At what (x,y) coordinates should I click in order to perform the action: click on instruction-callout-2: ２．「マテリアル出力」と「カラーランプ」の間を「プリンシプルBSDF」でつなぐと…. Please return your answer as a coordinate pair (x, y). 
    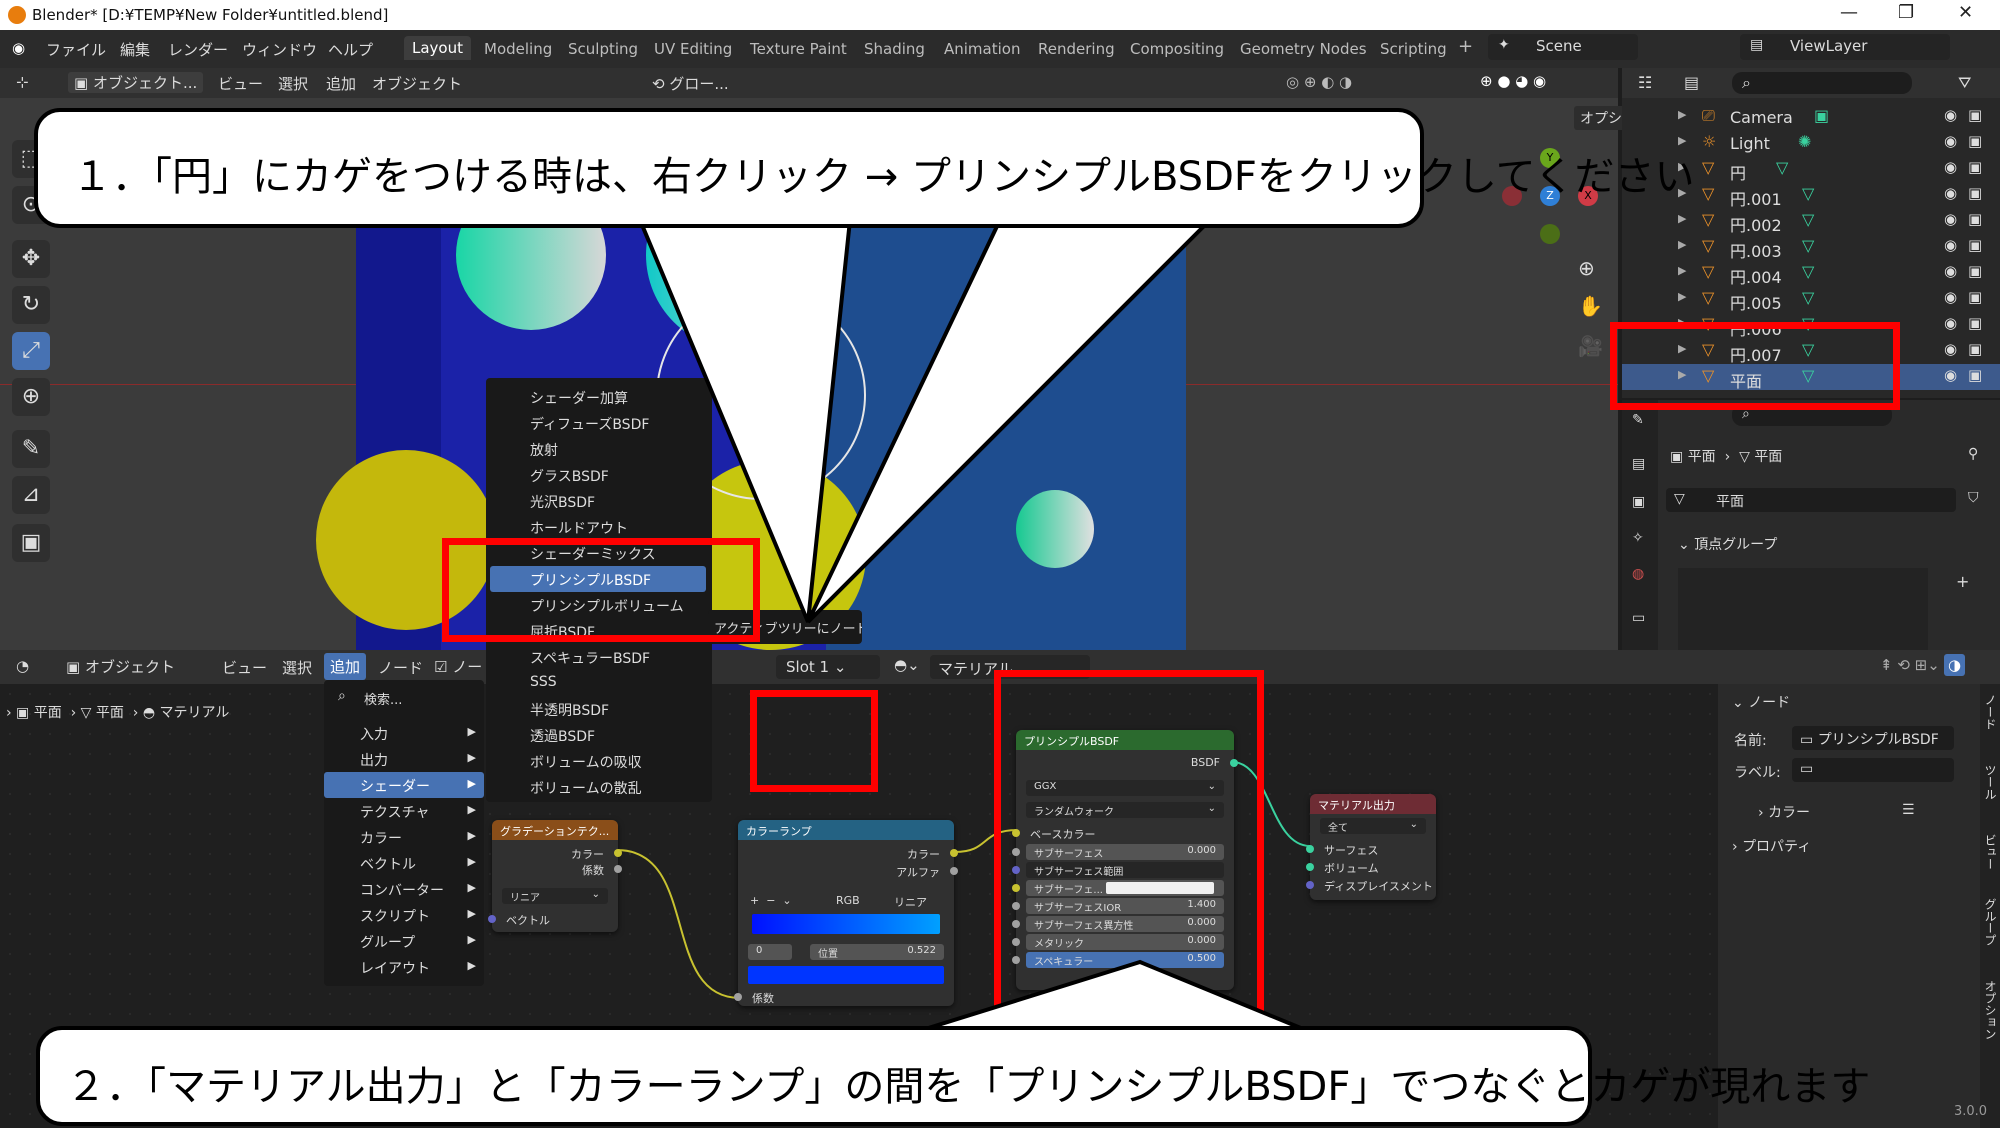
    Looking at the image, I should click on (953, 1076).